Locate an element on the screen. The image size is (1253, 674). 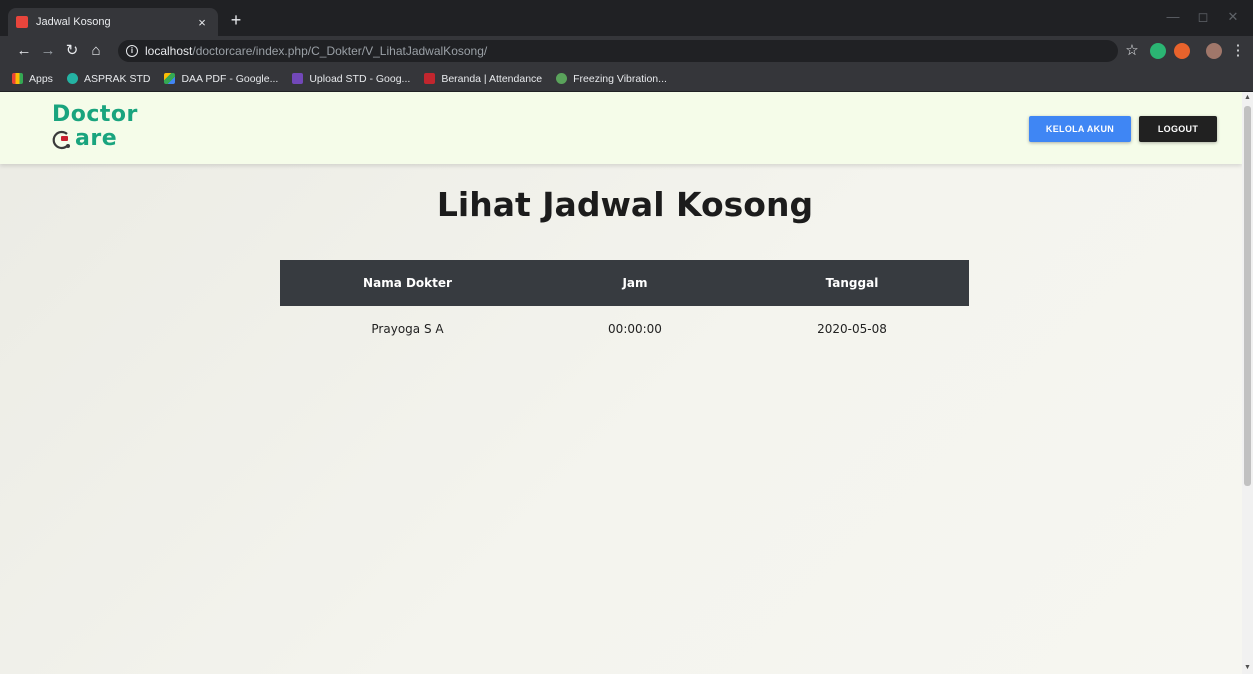
maximize-icon: ◻ is located at coordinates (1203, 17).